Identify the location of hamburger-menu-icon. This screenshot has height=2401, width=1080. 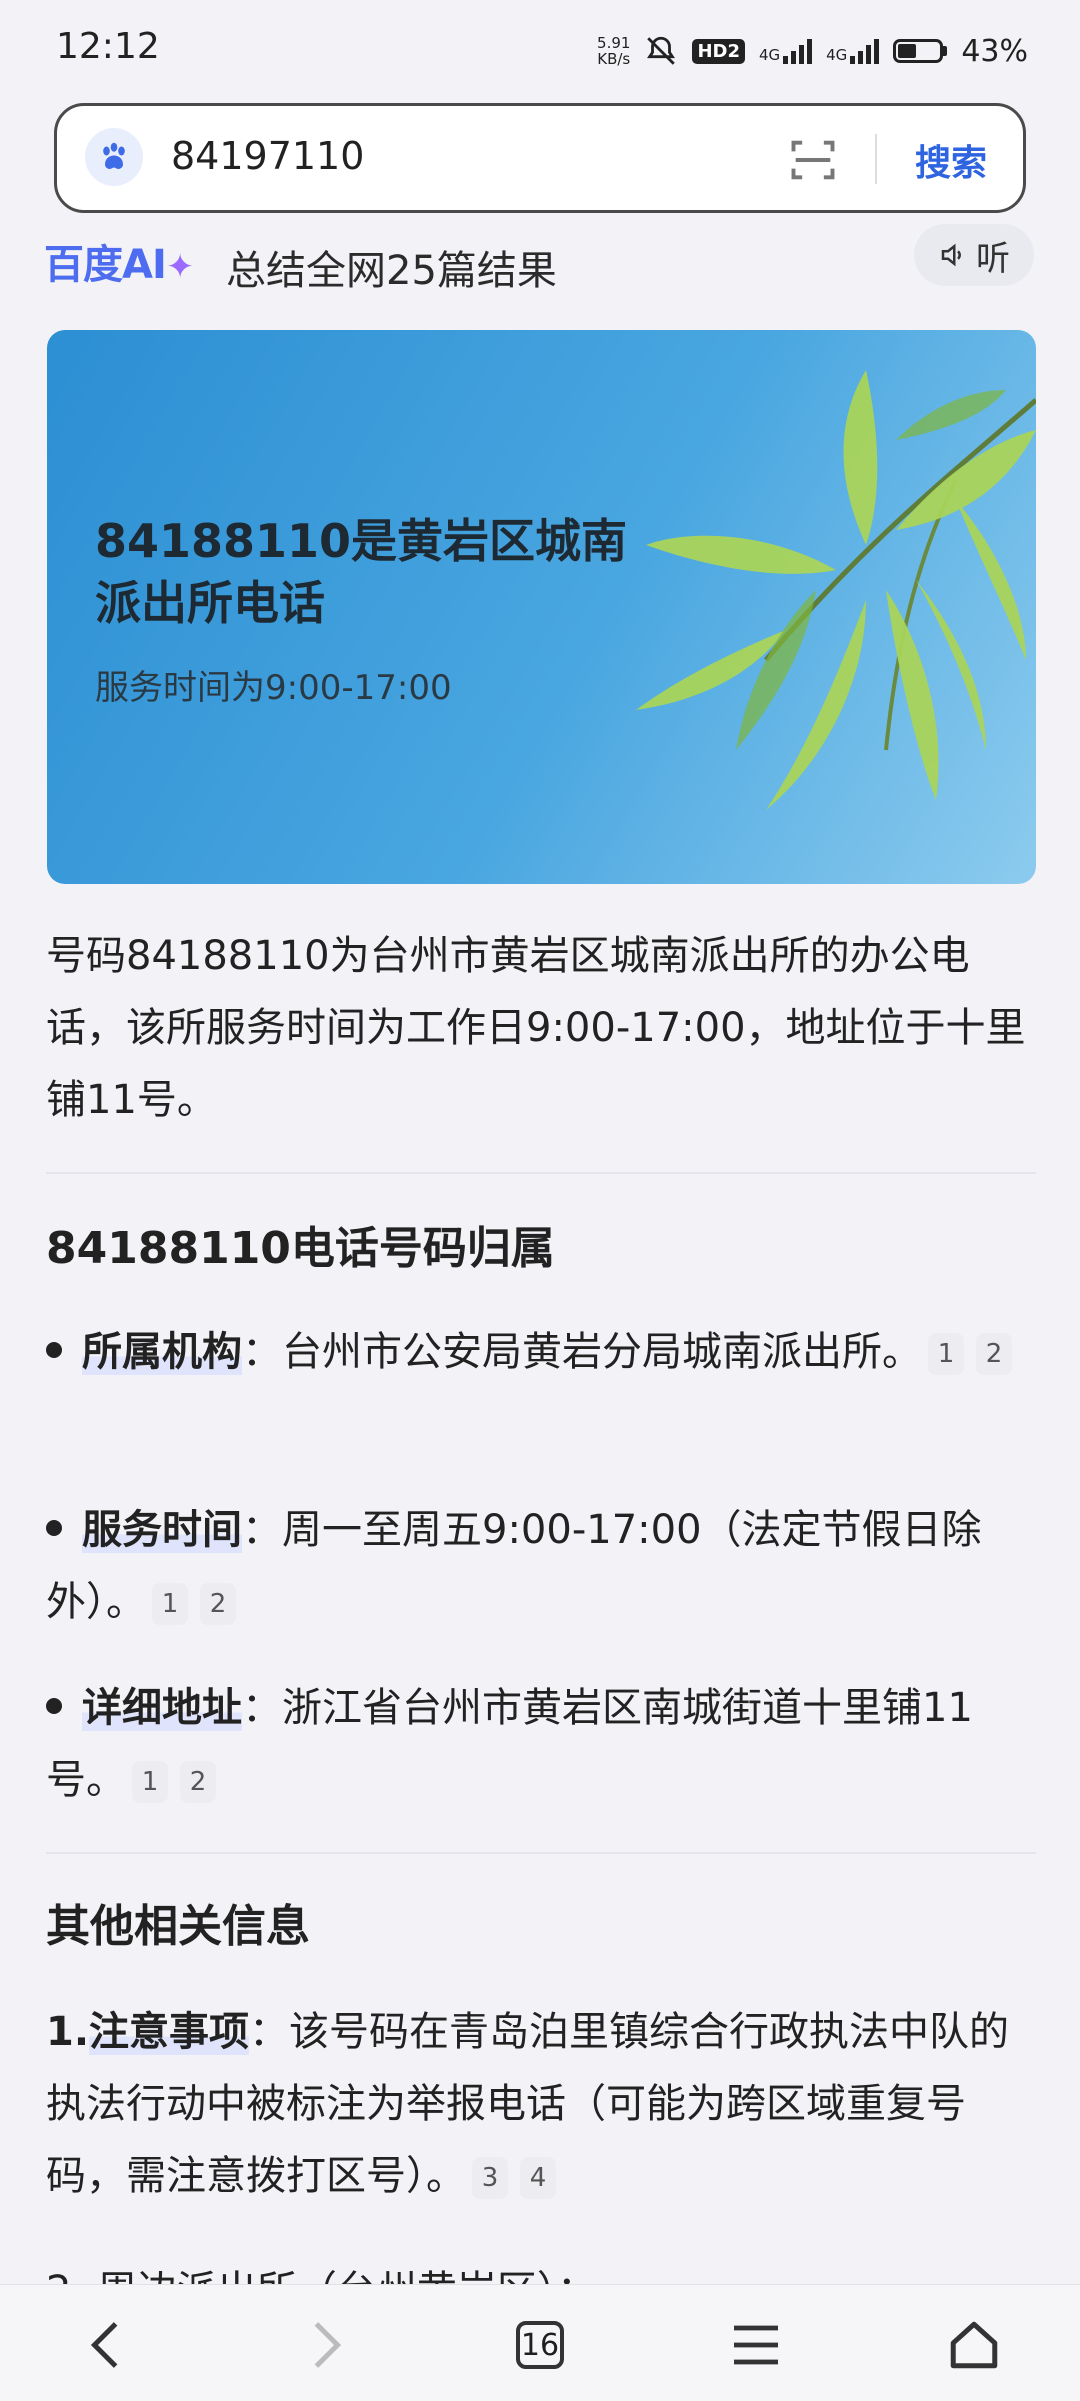
(756, 2345).